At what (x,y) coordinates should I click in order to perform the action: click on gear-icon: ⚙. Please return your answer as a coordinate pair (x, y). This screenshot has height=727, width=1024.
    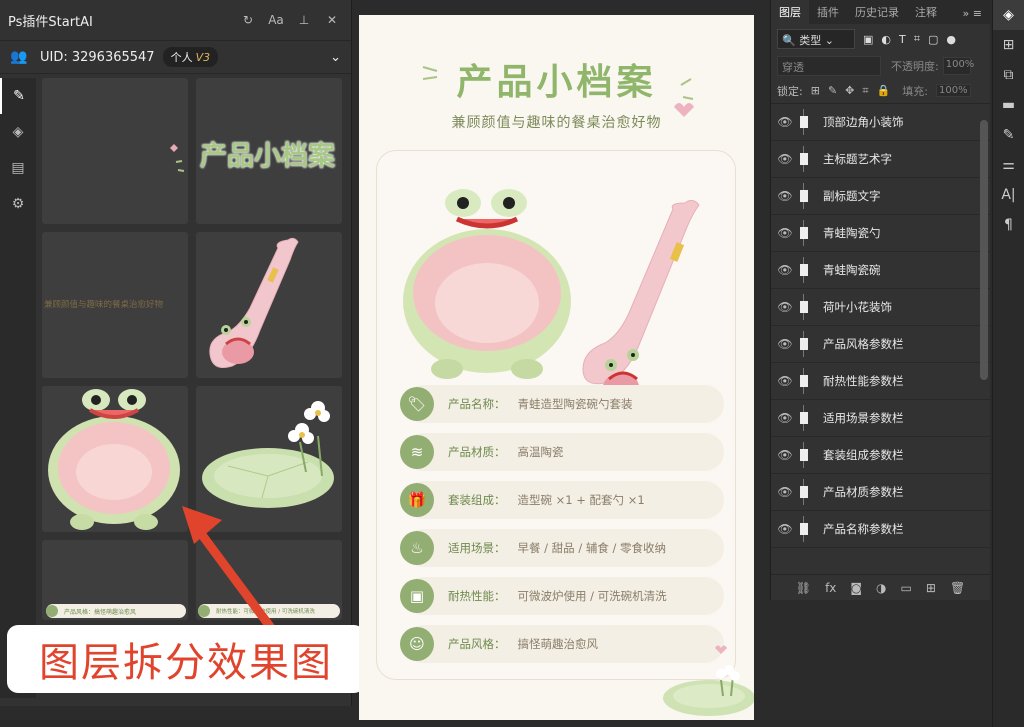
    Looking at the image, I should click on (18, 204).